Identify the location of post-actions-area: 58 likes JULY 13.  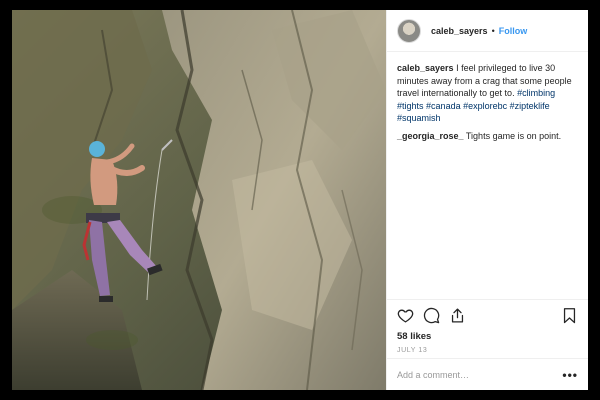
(487, 326).